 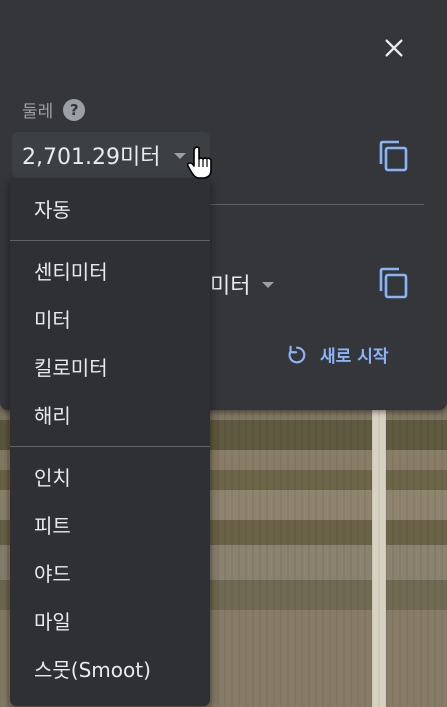 I want to click on menu-item-yard: 야드, so click(x=110, y=572).